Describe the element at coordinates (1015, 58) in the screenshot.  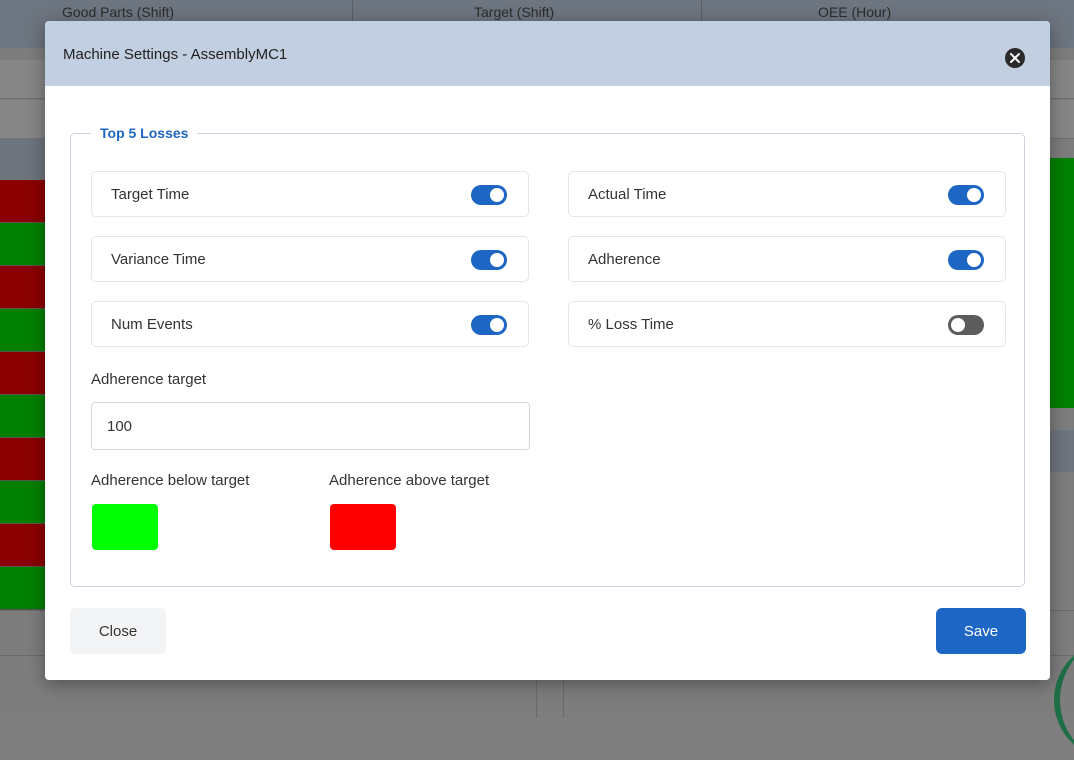
I see `close-circle-icon` at that location.